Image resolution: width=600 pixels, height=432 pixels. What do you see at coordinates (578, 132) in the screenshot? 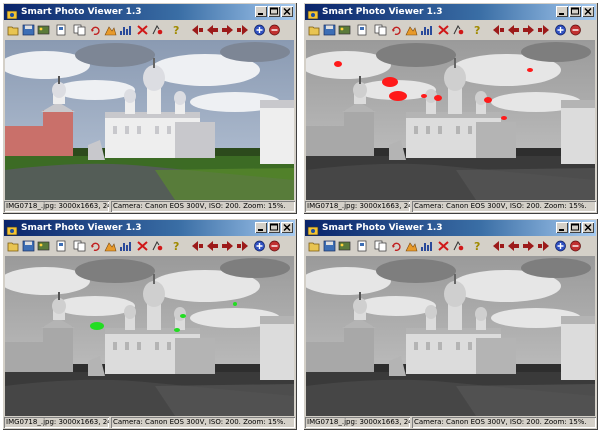
I see `right-building` at bounding box center [578, 132].